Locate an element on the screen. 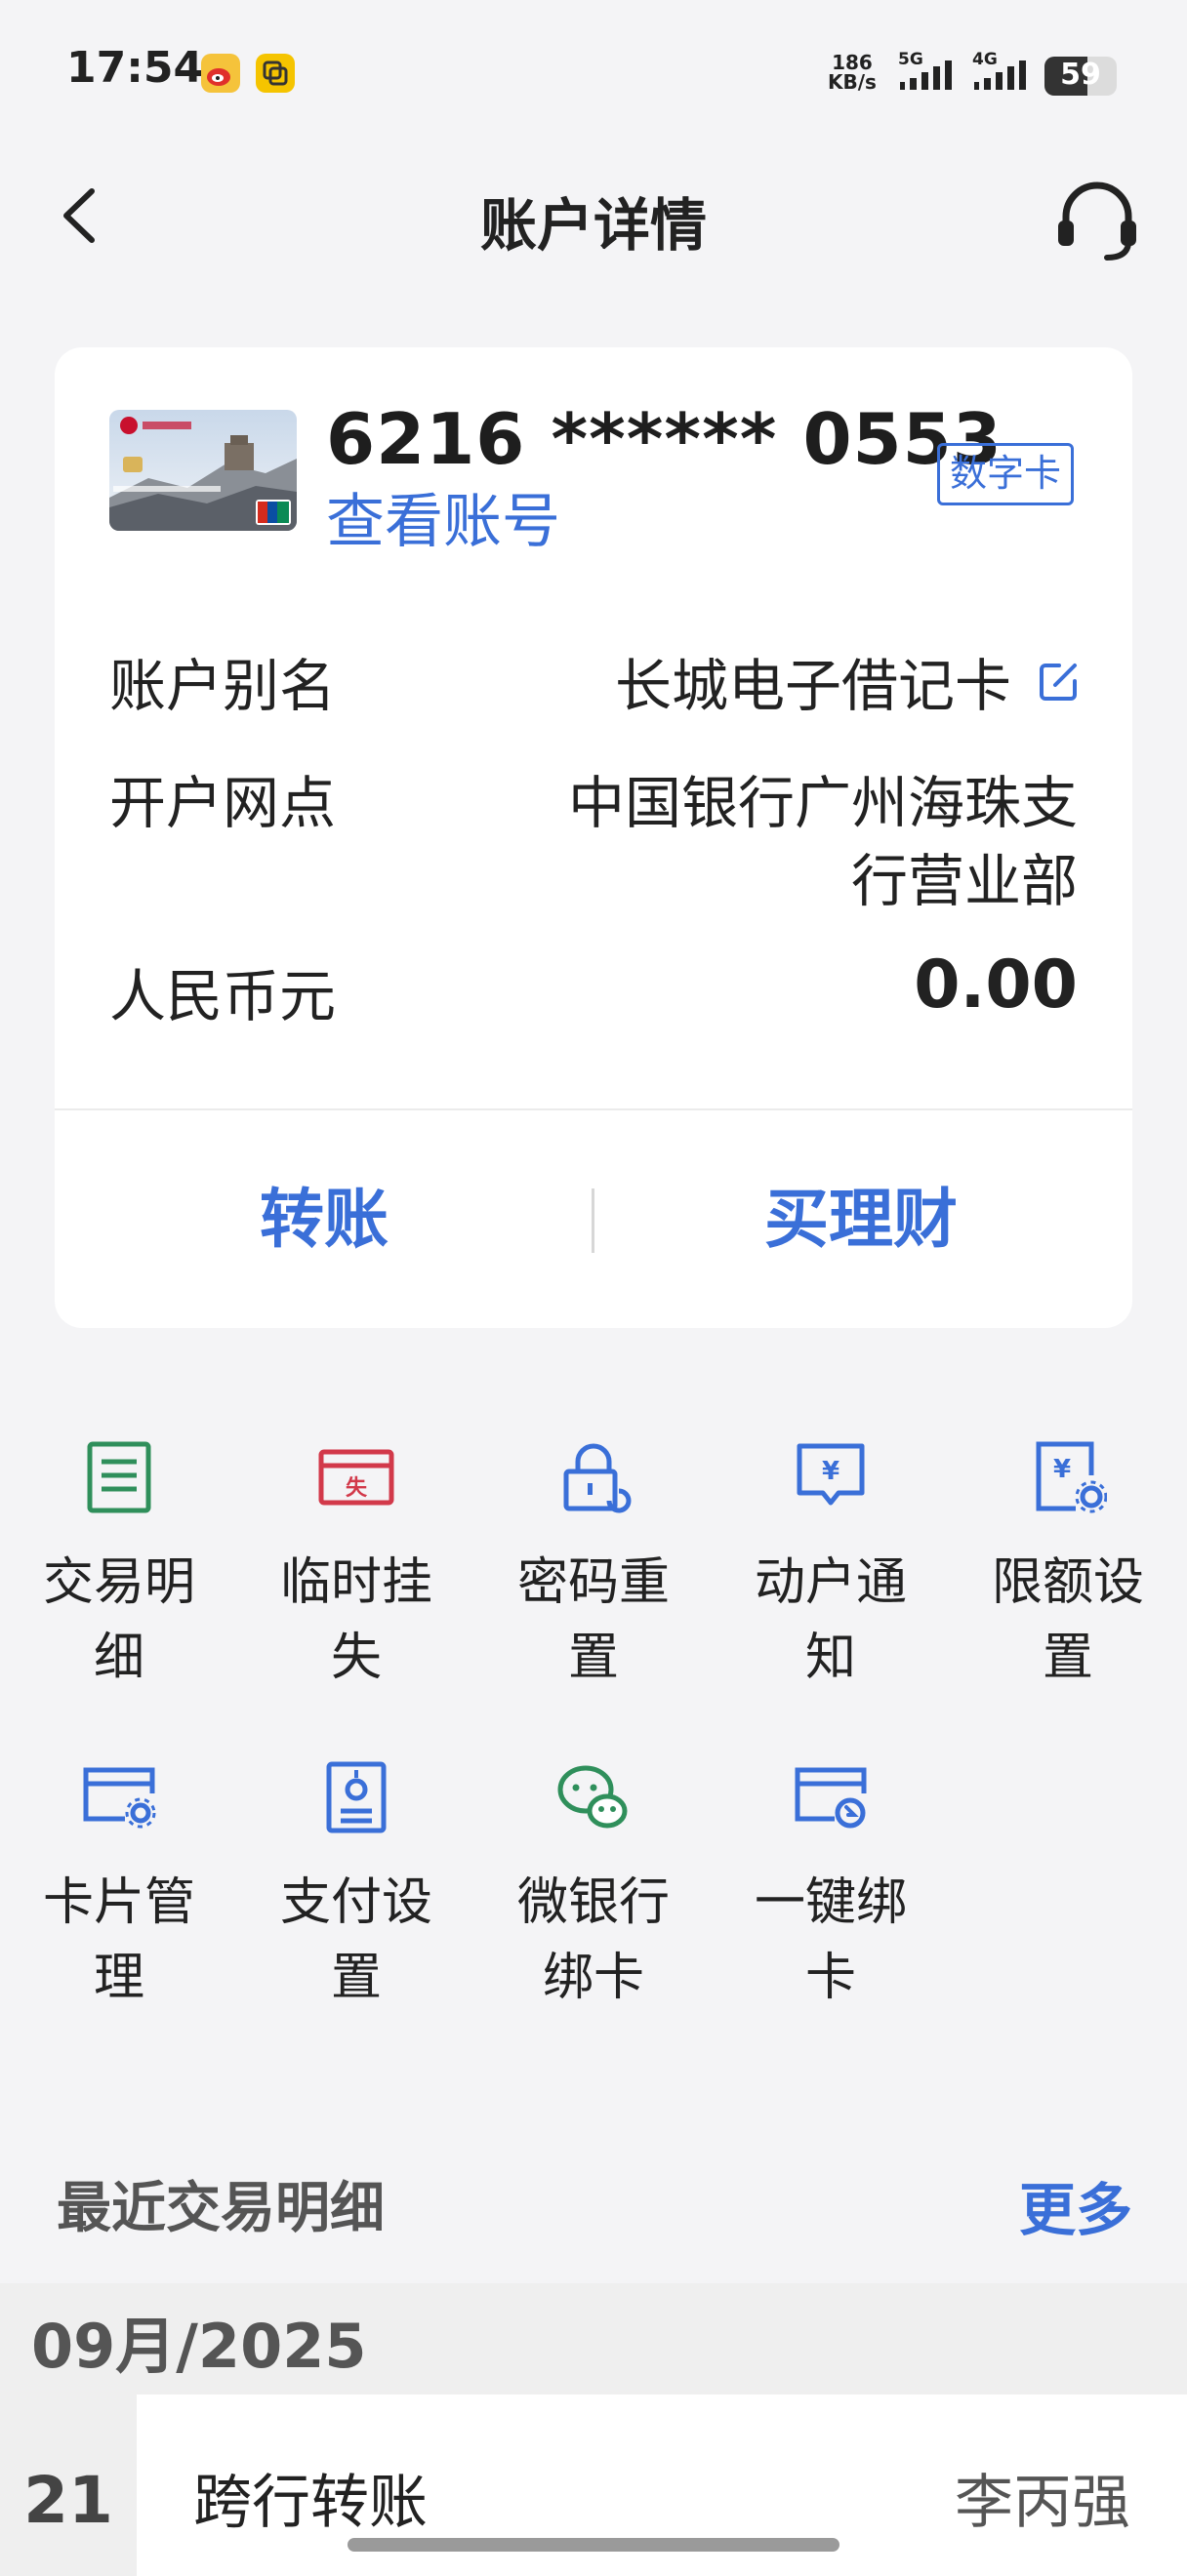  report-loss-icon: 失 is located at coordinates (356, 1477).